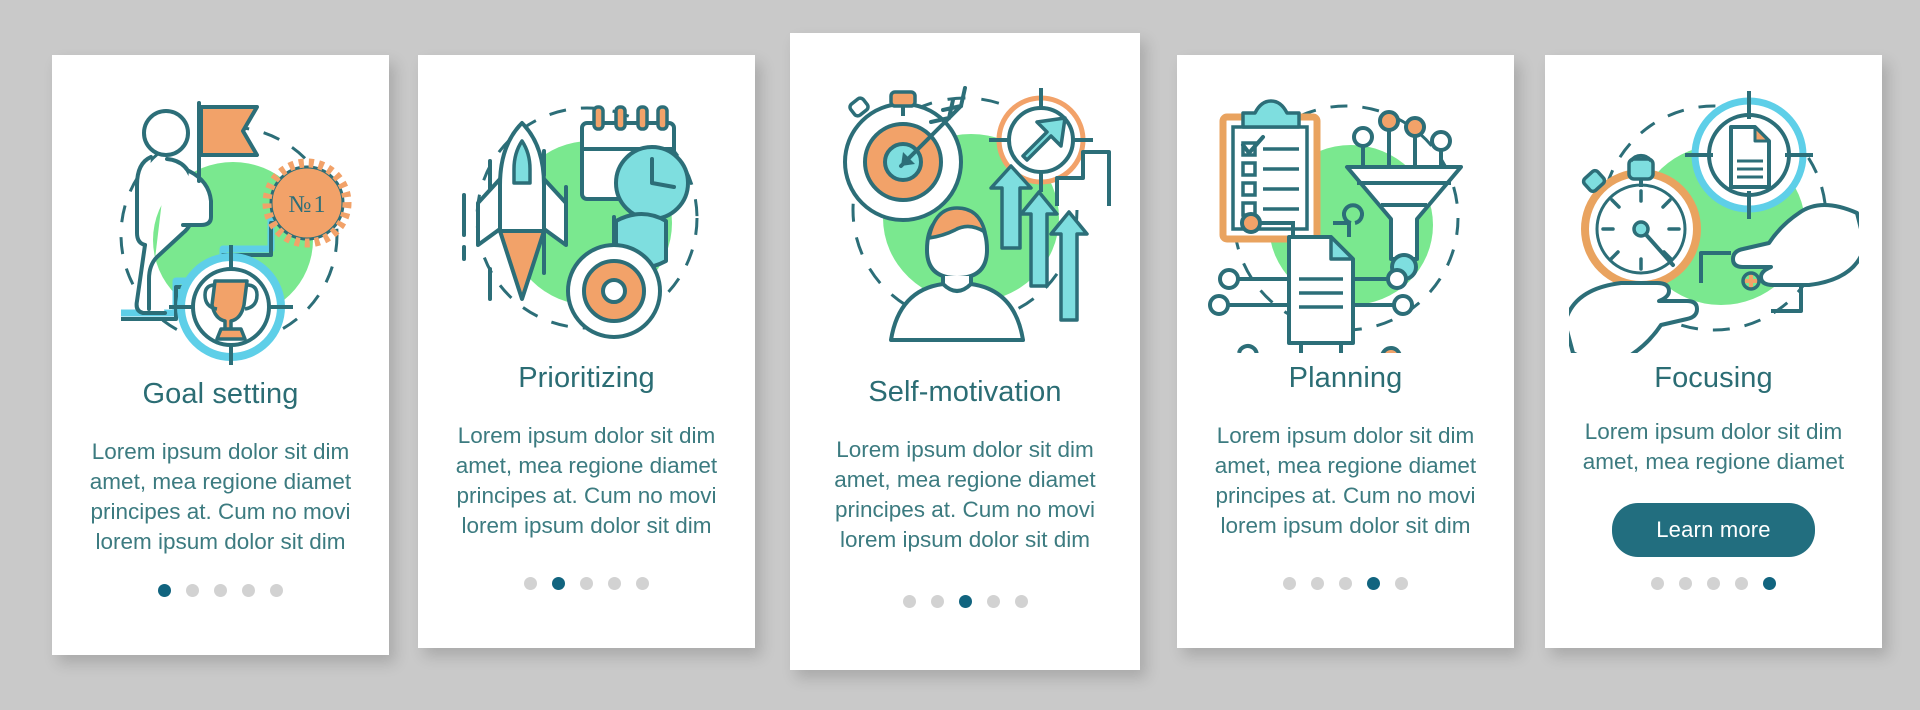 The height and width of the screenshot is (710, 1920). I want to click on focusing-illustration, so click(1713, 209).